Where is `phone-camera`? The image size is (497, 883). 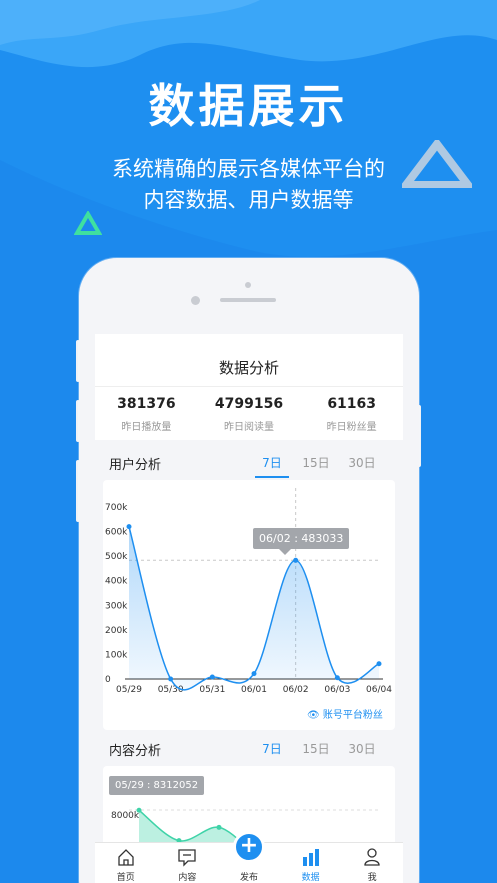 phone-camera is located at coordinates (248, 285).